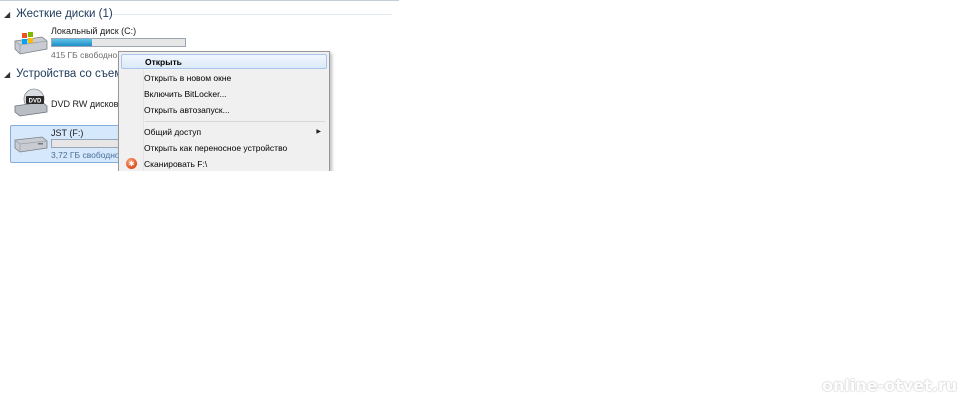 The height and width of the screenshot is (400, 972). I want to click on dvd-logo-text: DVD, so click(35, 102).